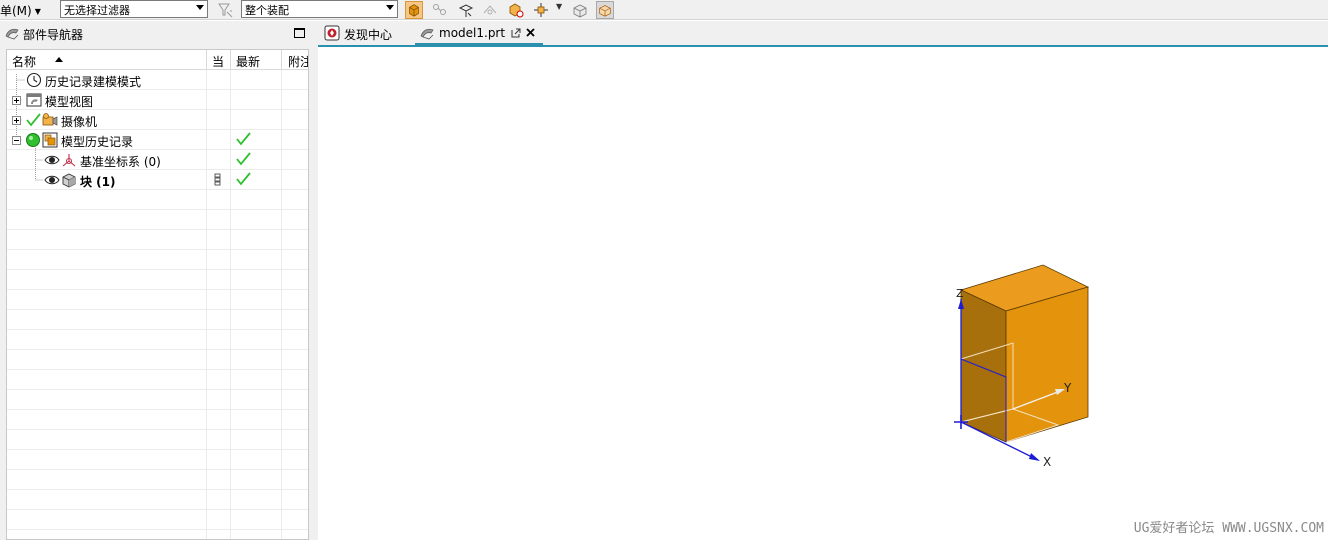 This screenshot has height=540, width=1328. I want to click on tree-row-cameras: 摄像机, so click(157, 120).